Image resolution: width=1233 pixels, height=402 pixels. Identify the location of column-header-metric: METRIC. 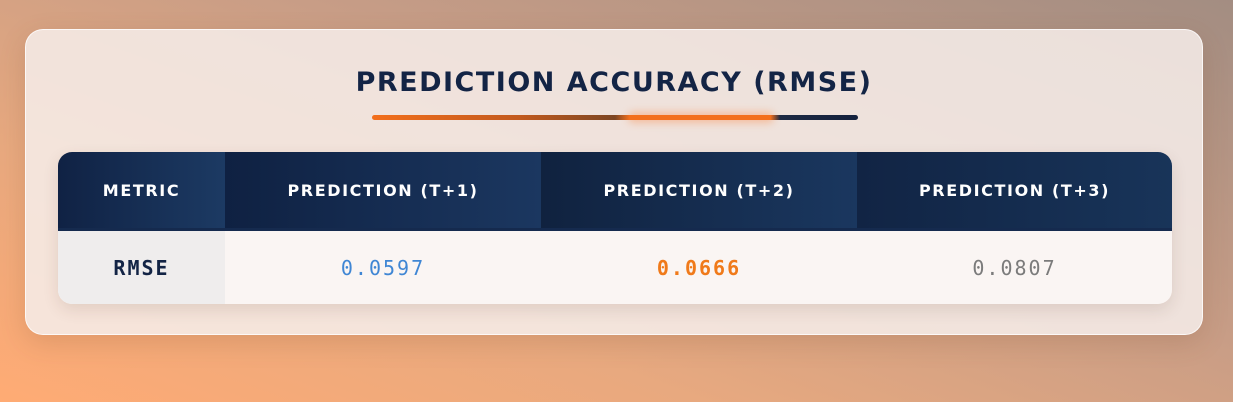
(141, 190).